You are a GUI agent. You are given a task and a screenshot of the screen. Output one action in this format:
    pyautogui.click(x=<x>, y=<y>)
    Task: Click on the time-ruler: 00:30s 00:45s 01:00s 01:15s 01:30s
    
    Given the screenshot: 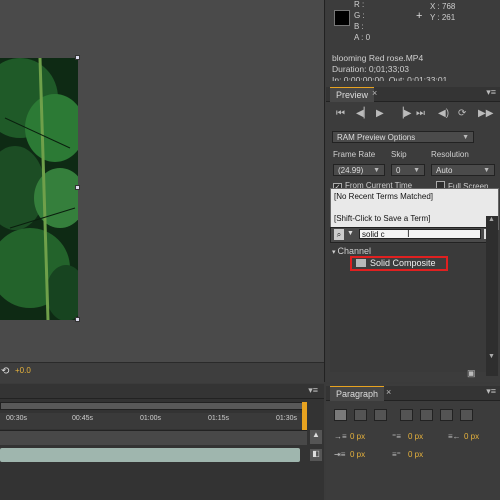 What is the action you would take?
    pyautogui.click(x=153, y=421)
    